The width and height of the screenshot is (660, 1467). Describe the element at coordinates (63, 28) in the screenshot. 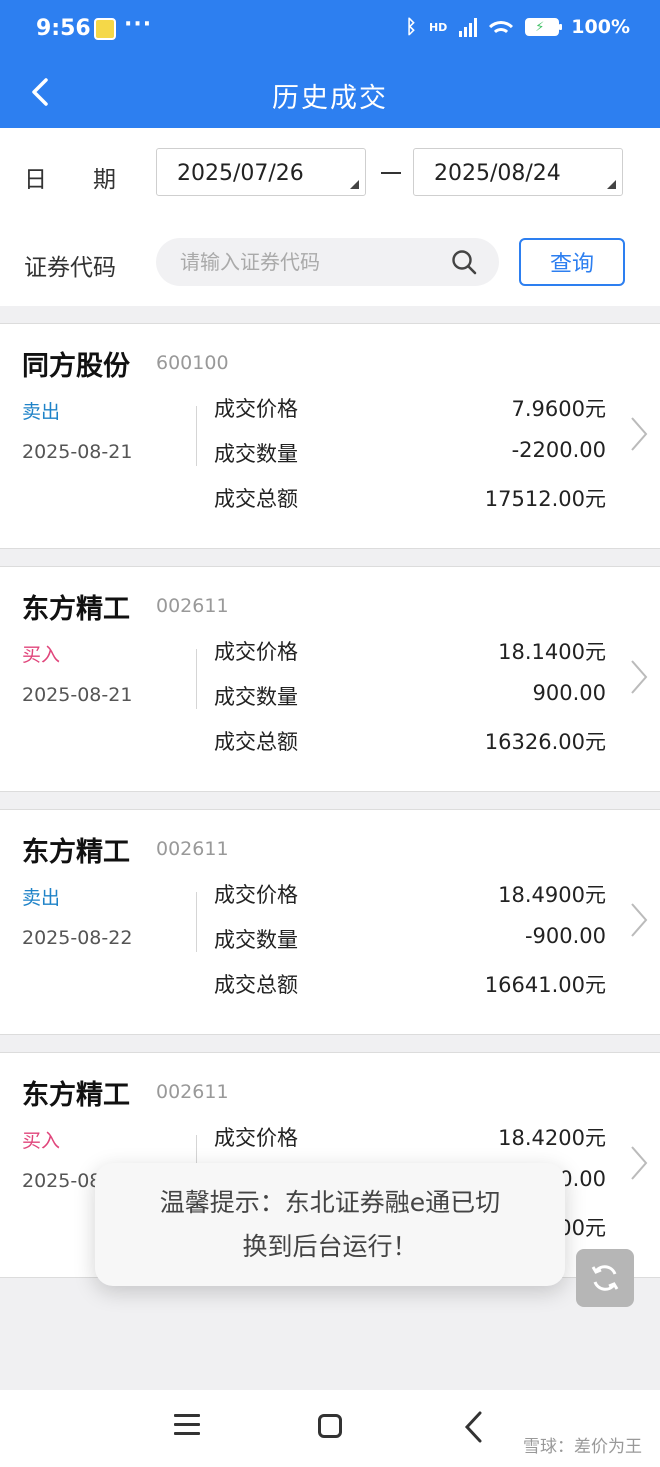

I see `status-time: 9:56` at that location.